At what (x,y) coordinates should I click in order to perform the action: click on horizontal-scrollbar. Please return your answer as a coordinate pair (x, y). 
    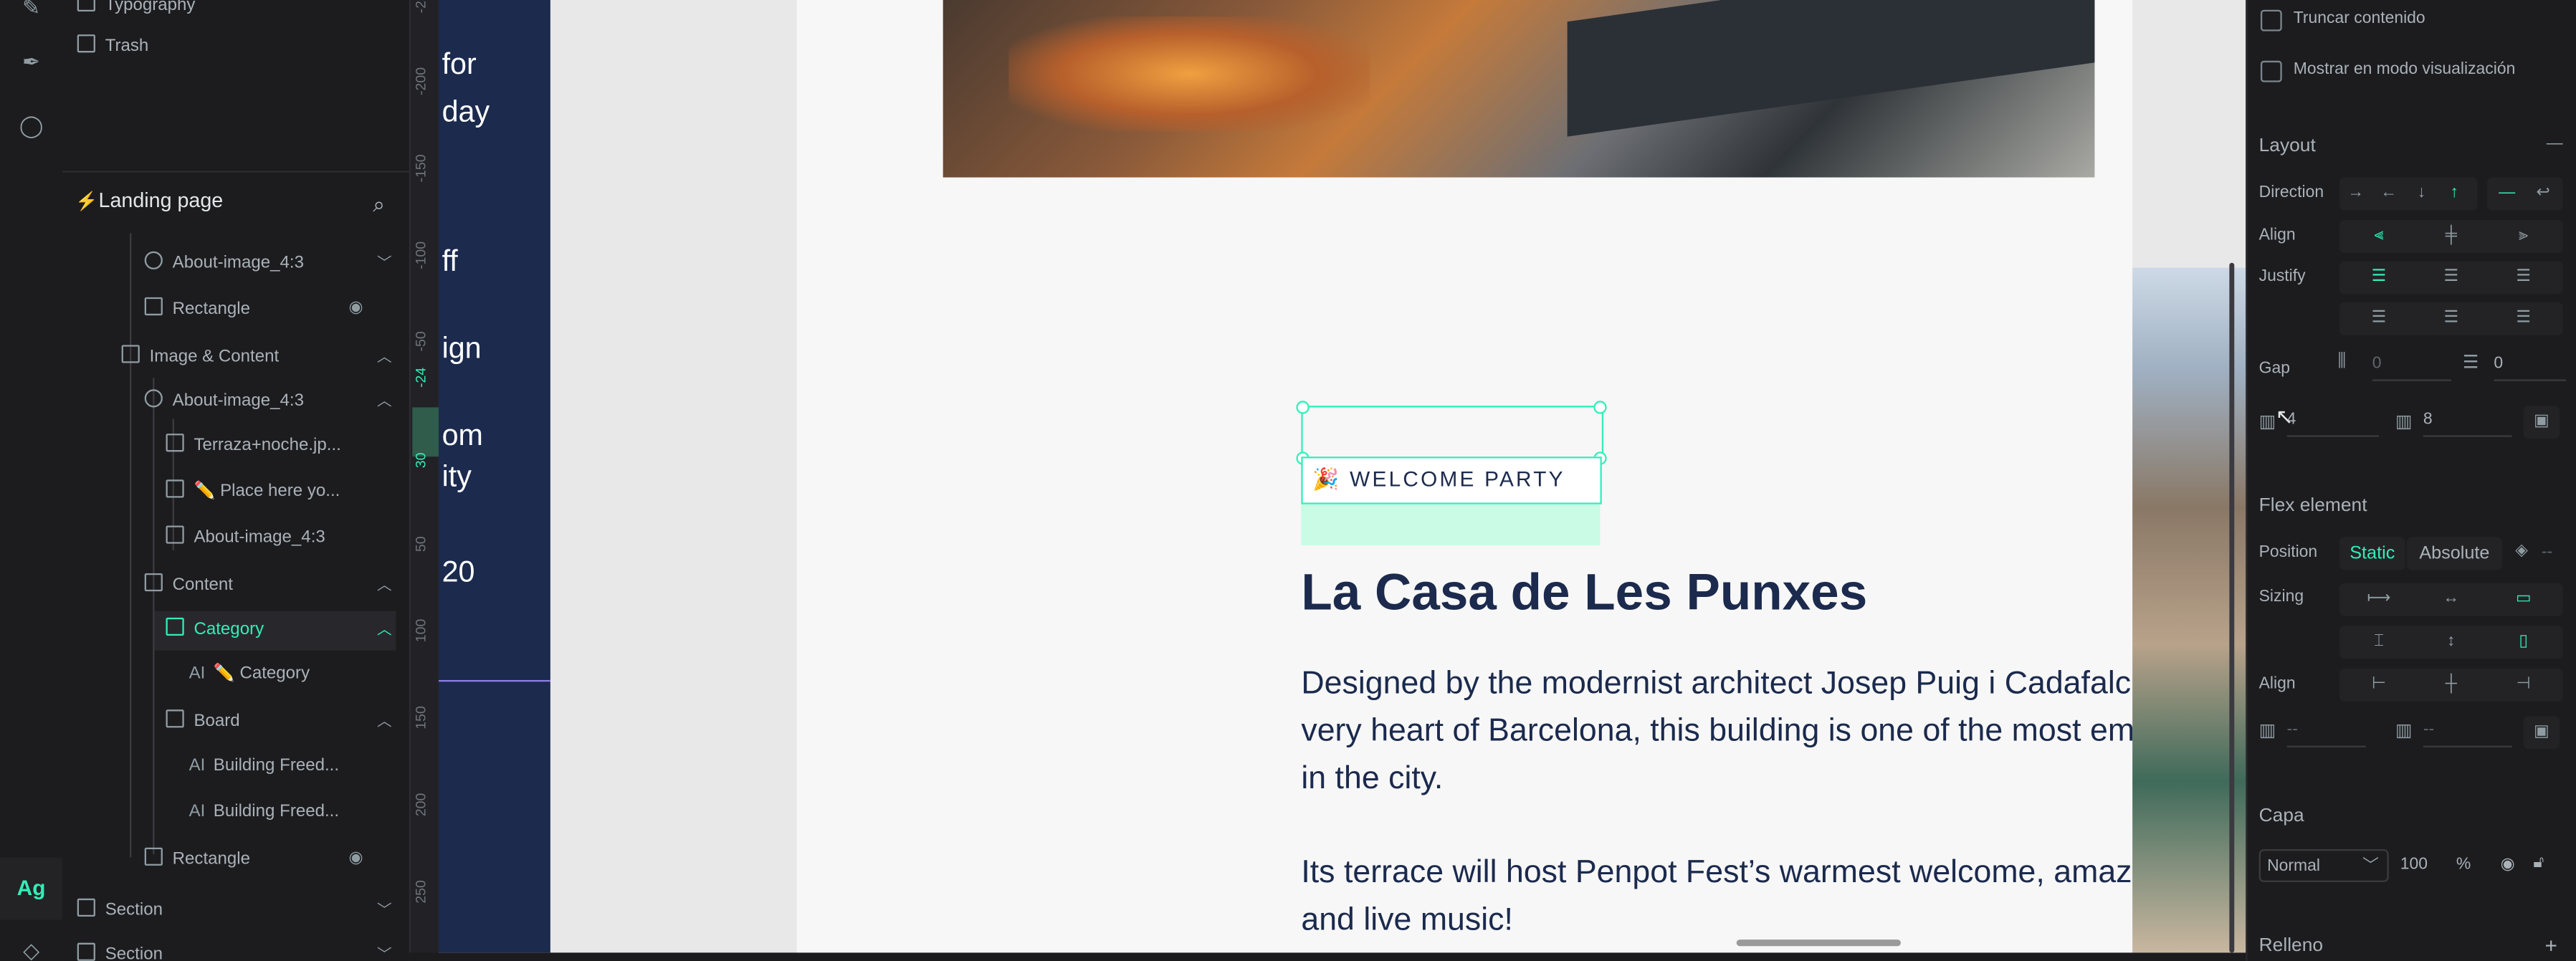
    Looking at the image, I should click on (1818, 943).